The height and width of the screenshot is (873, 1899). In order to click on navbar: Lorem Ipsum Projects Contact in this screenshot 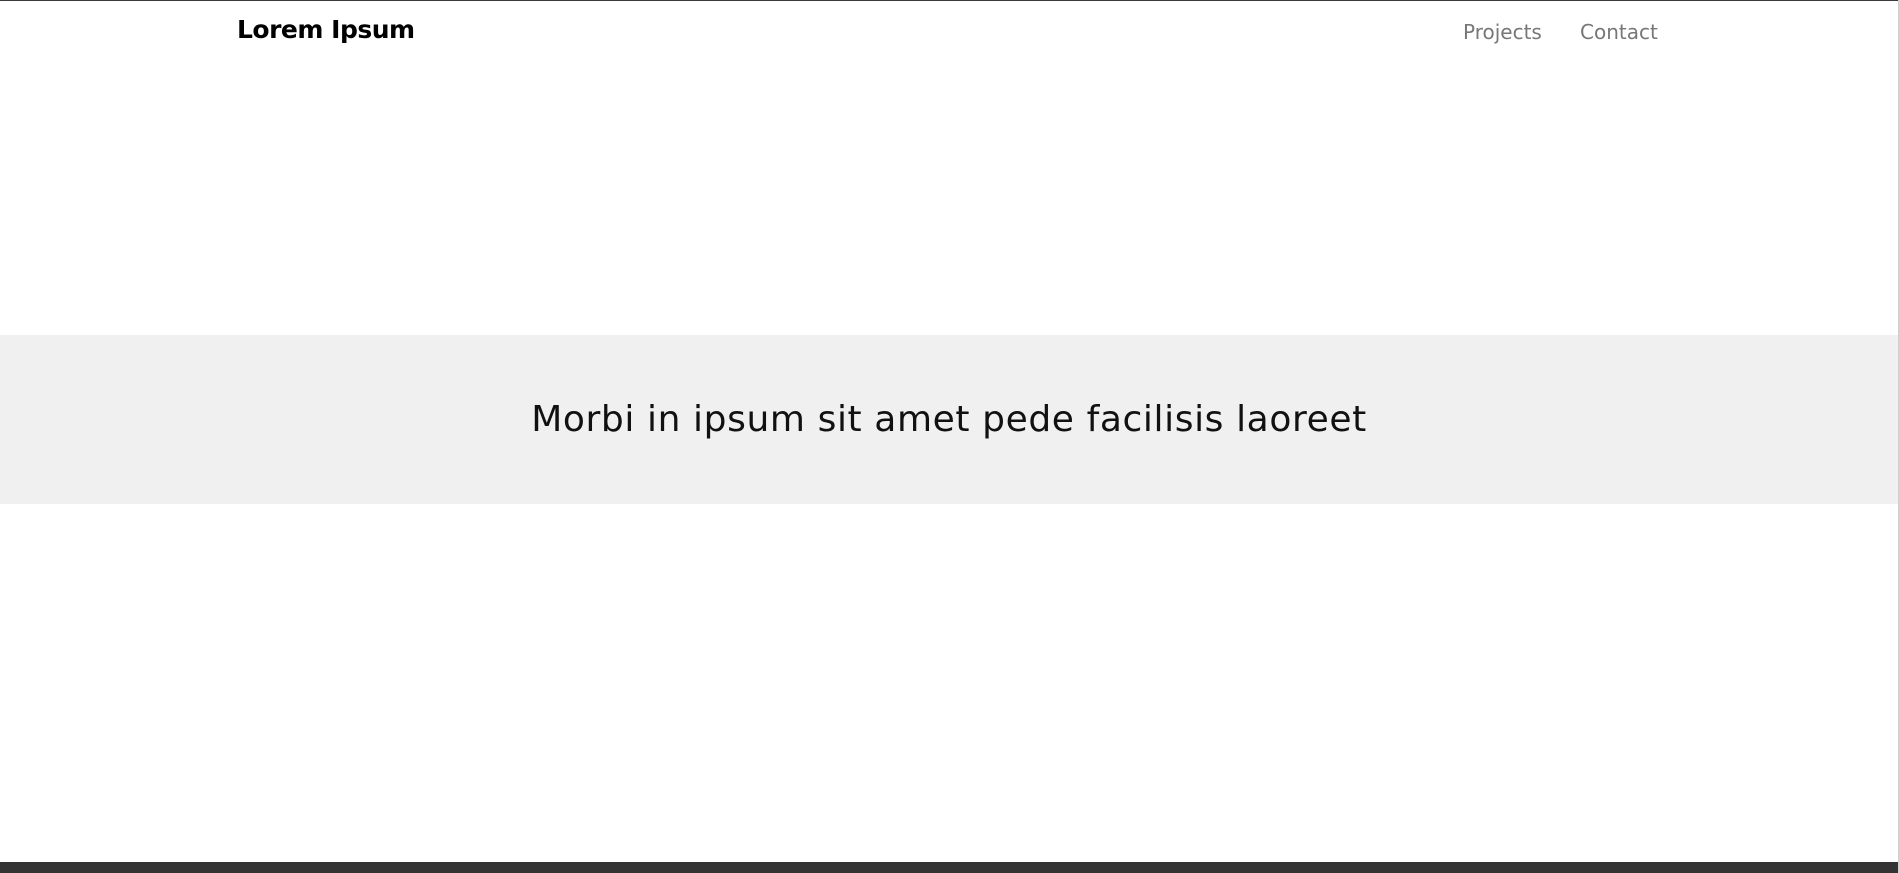, I will do `click(949, 33)`.